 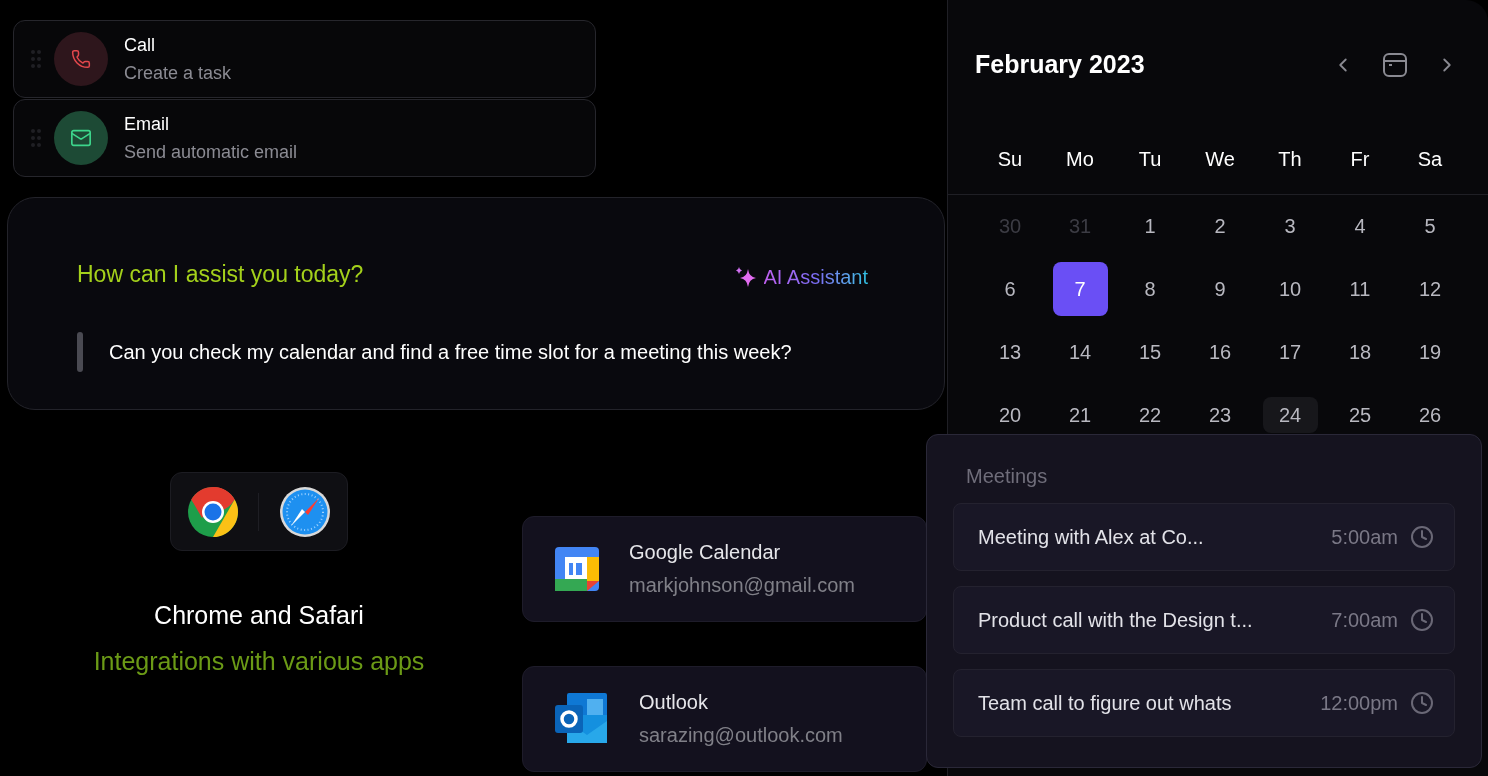 I want to click on meeting-time: 7:00am, so click(x=1364, y=620).